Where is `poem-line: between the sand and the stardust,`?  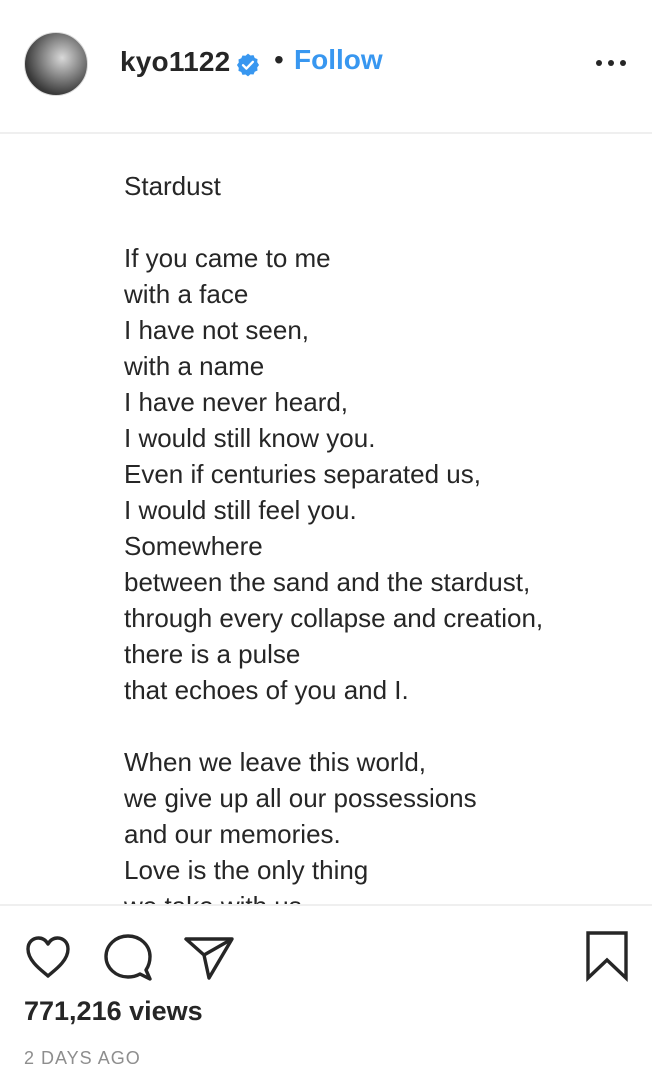 poem-line: between the sand and the stardust, is located at coordinates (327, 582).